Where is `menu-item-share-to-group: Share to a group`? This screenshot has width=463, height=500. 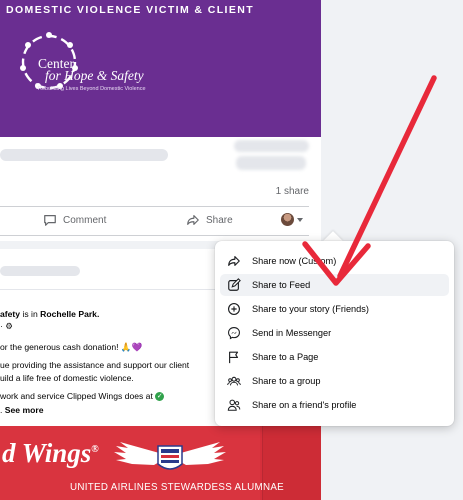
menu-item-share-to-group: Share to a group is located at coordinates (334, 381).